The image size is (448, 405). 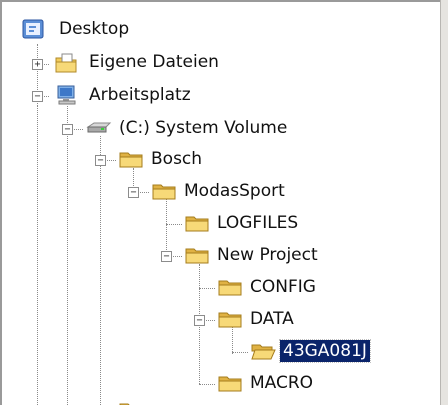 I want to click on tree-item-bosch: Bosch, so click(x=176, y=159).